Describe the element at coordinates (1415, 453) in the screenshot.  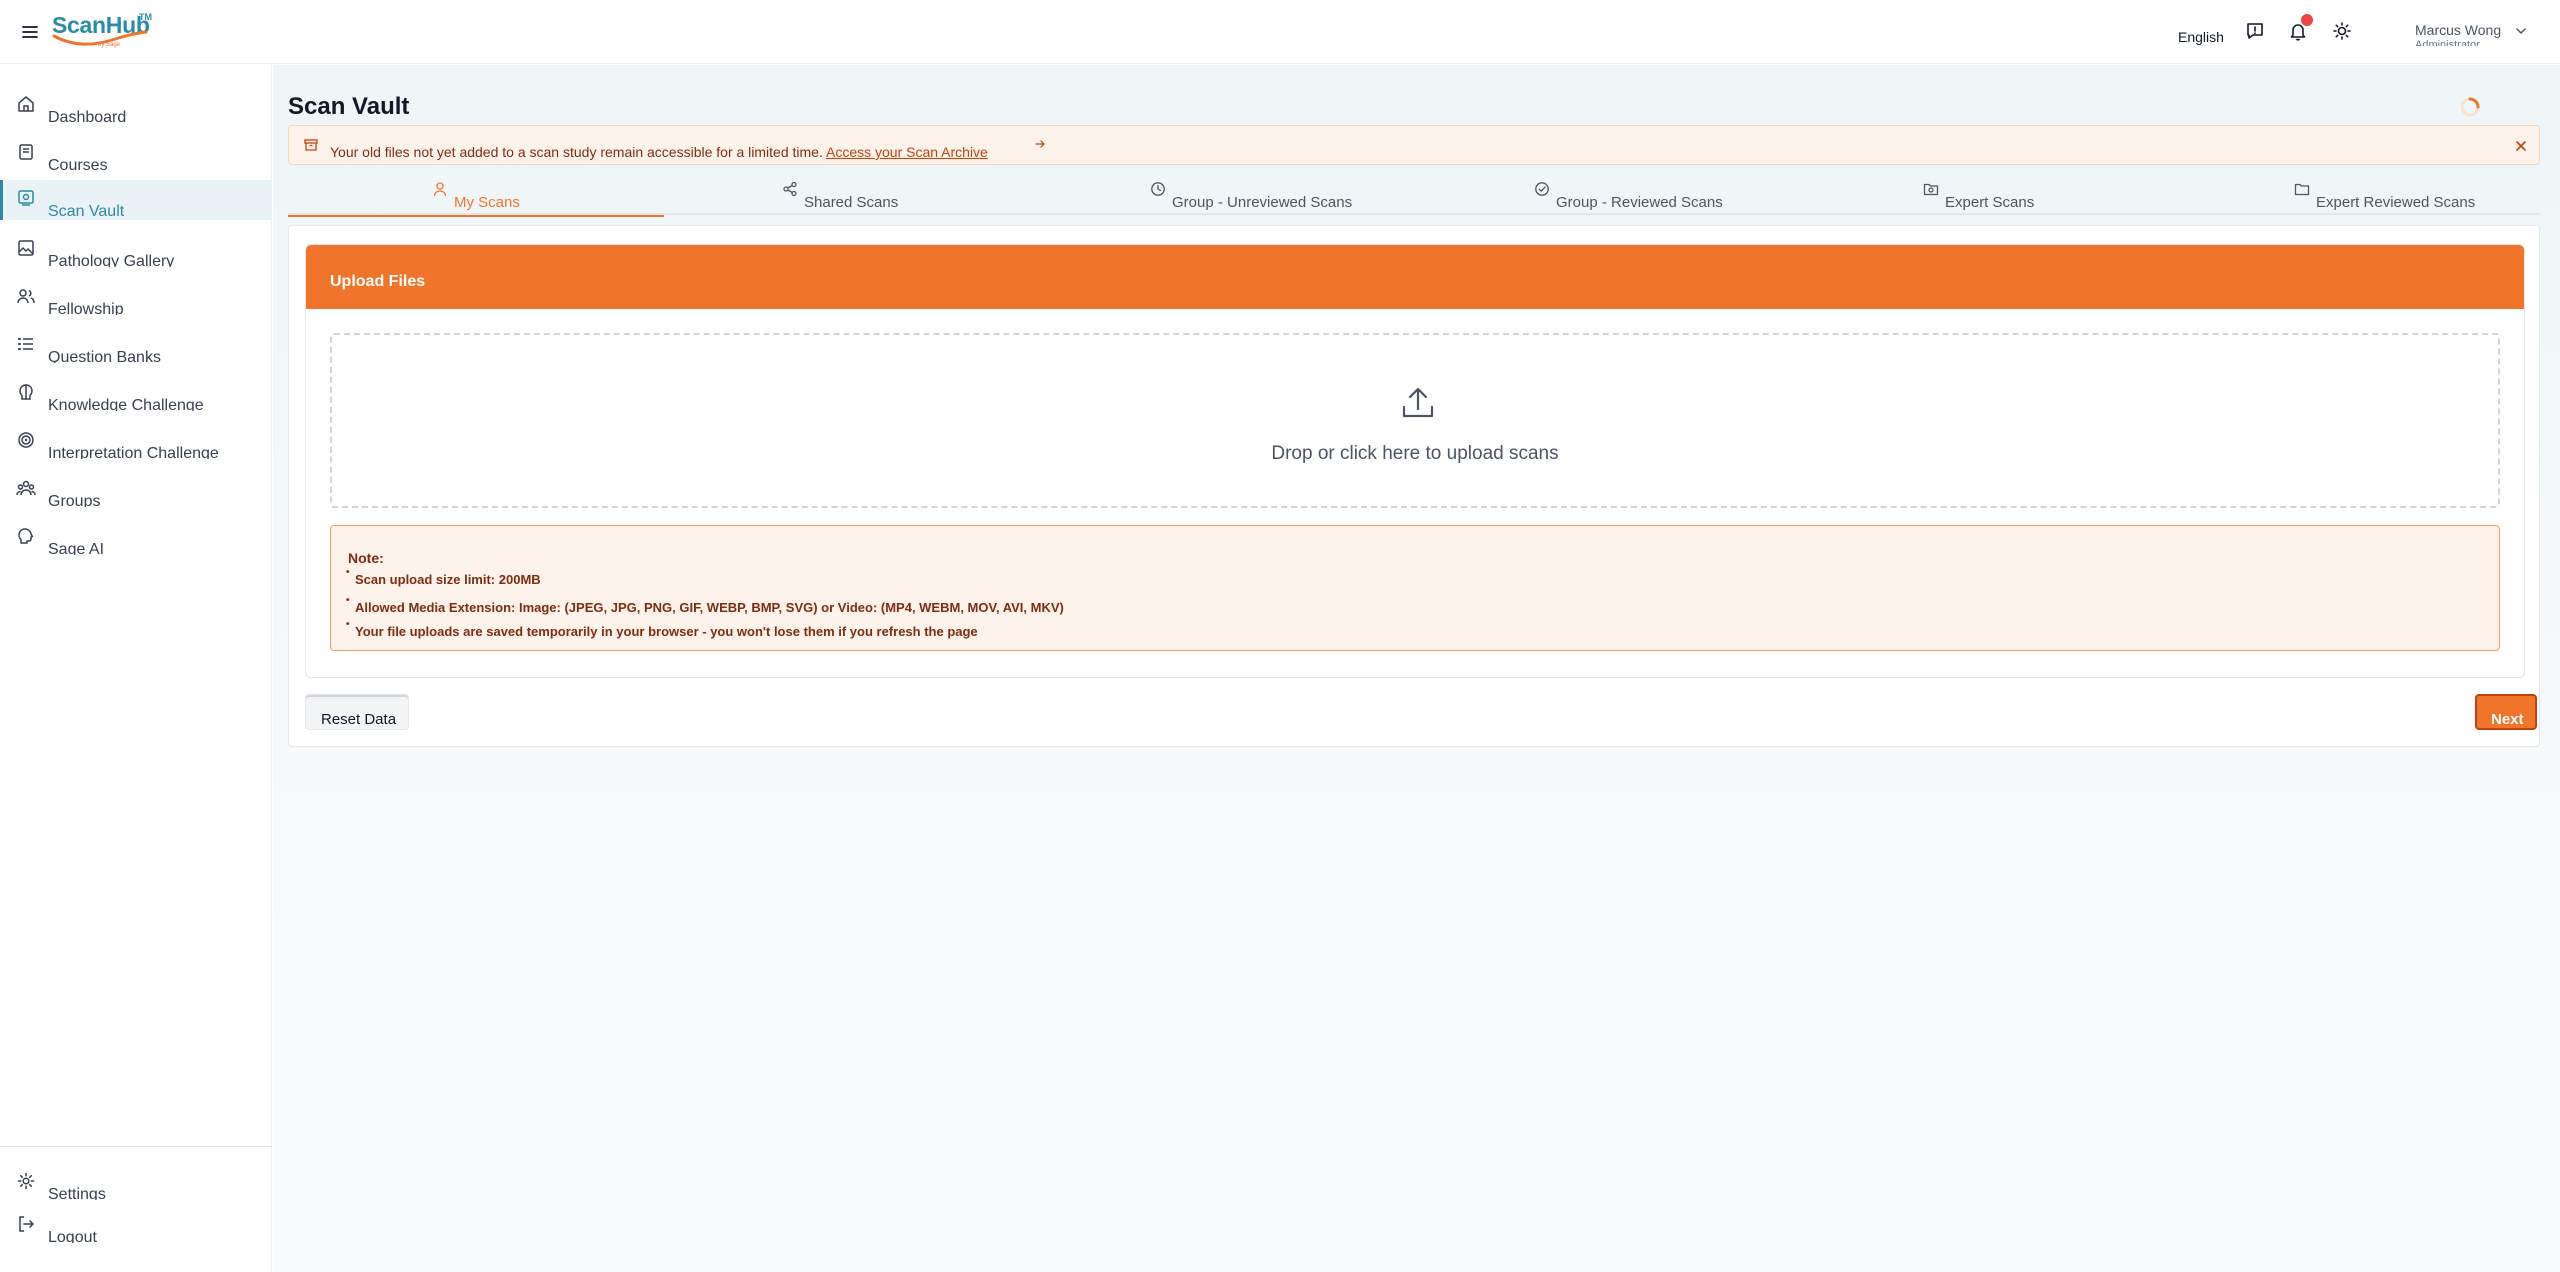
I see `dropzone-text: Drop or click here to upload scans` at that location.